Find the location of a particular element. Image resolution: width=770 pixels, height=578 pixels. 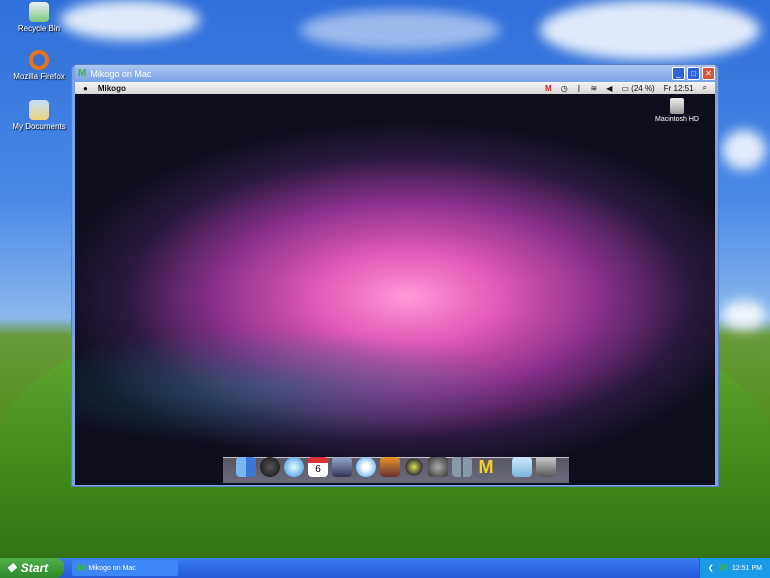

mikogo-tray-icon: M is located at coordinates (723, 568).